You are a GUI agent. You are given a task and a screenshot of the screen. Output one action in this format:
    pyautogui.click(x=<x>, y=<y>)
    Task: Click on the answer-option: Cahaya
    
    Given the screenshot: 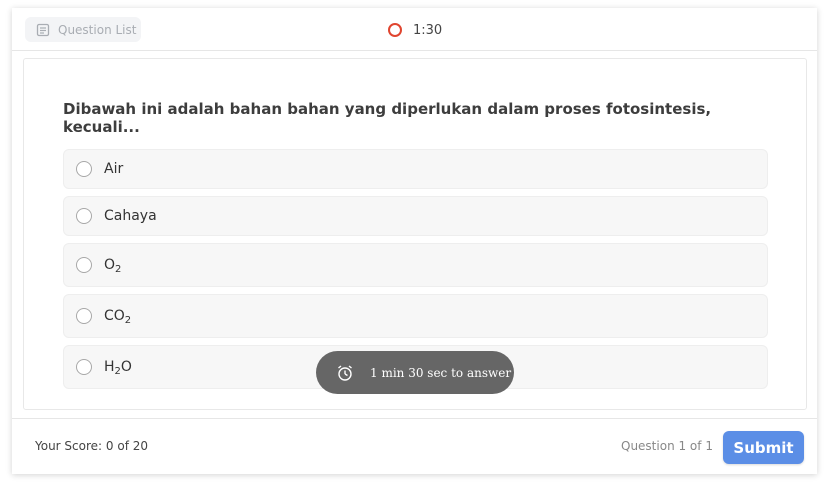 What is the action you would take?
    pyautogui.click(x=415, y=216)
    